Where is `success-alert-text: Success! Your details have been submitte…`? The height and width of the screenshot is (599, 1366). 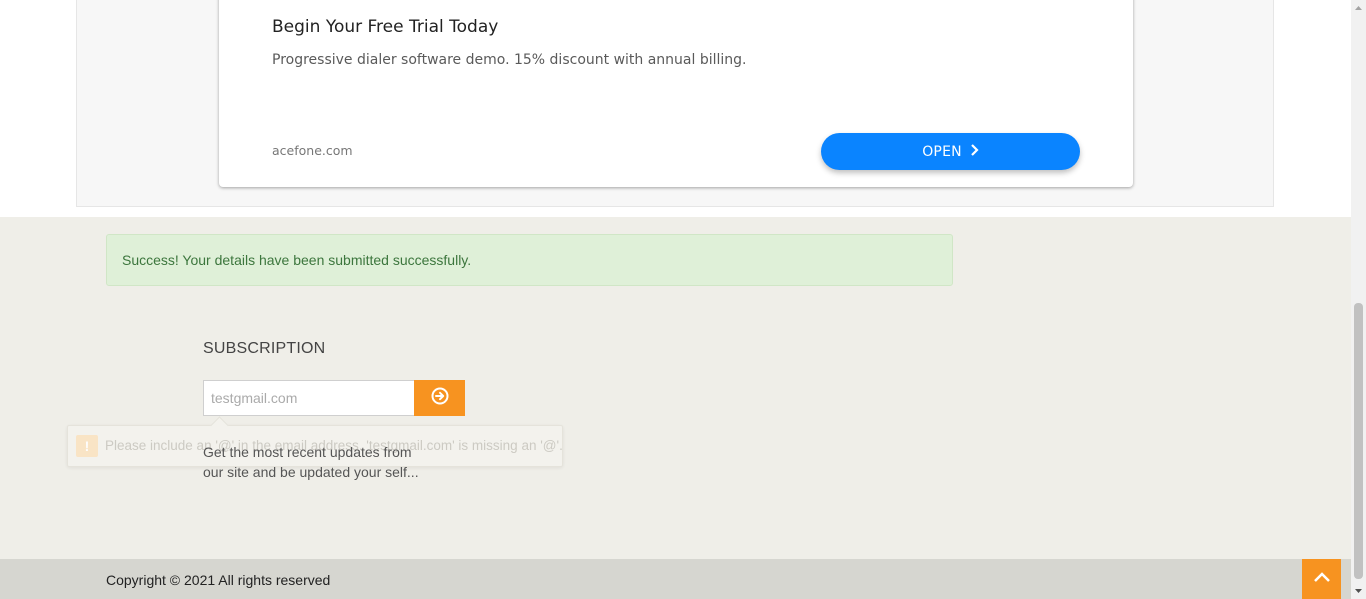
success-alert-text: Success! Your details have been submitte… is located at coordinates (297, 260).